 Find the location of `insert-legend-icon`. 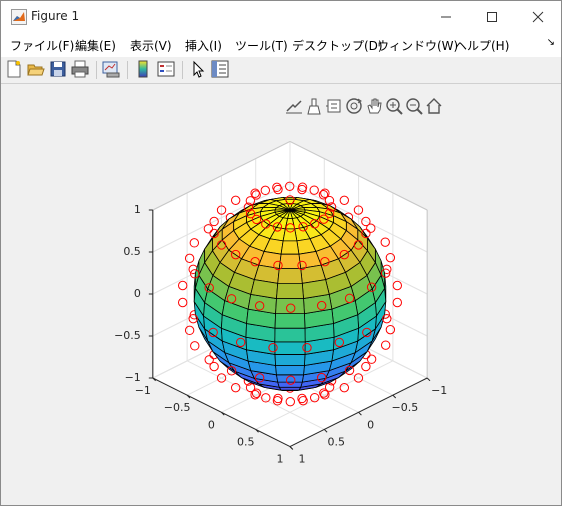

insert-legend-icon is located at coordinates (166, 69).